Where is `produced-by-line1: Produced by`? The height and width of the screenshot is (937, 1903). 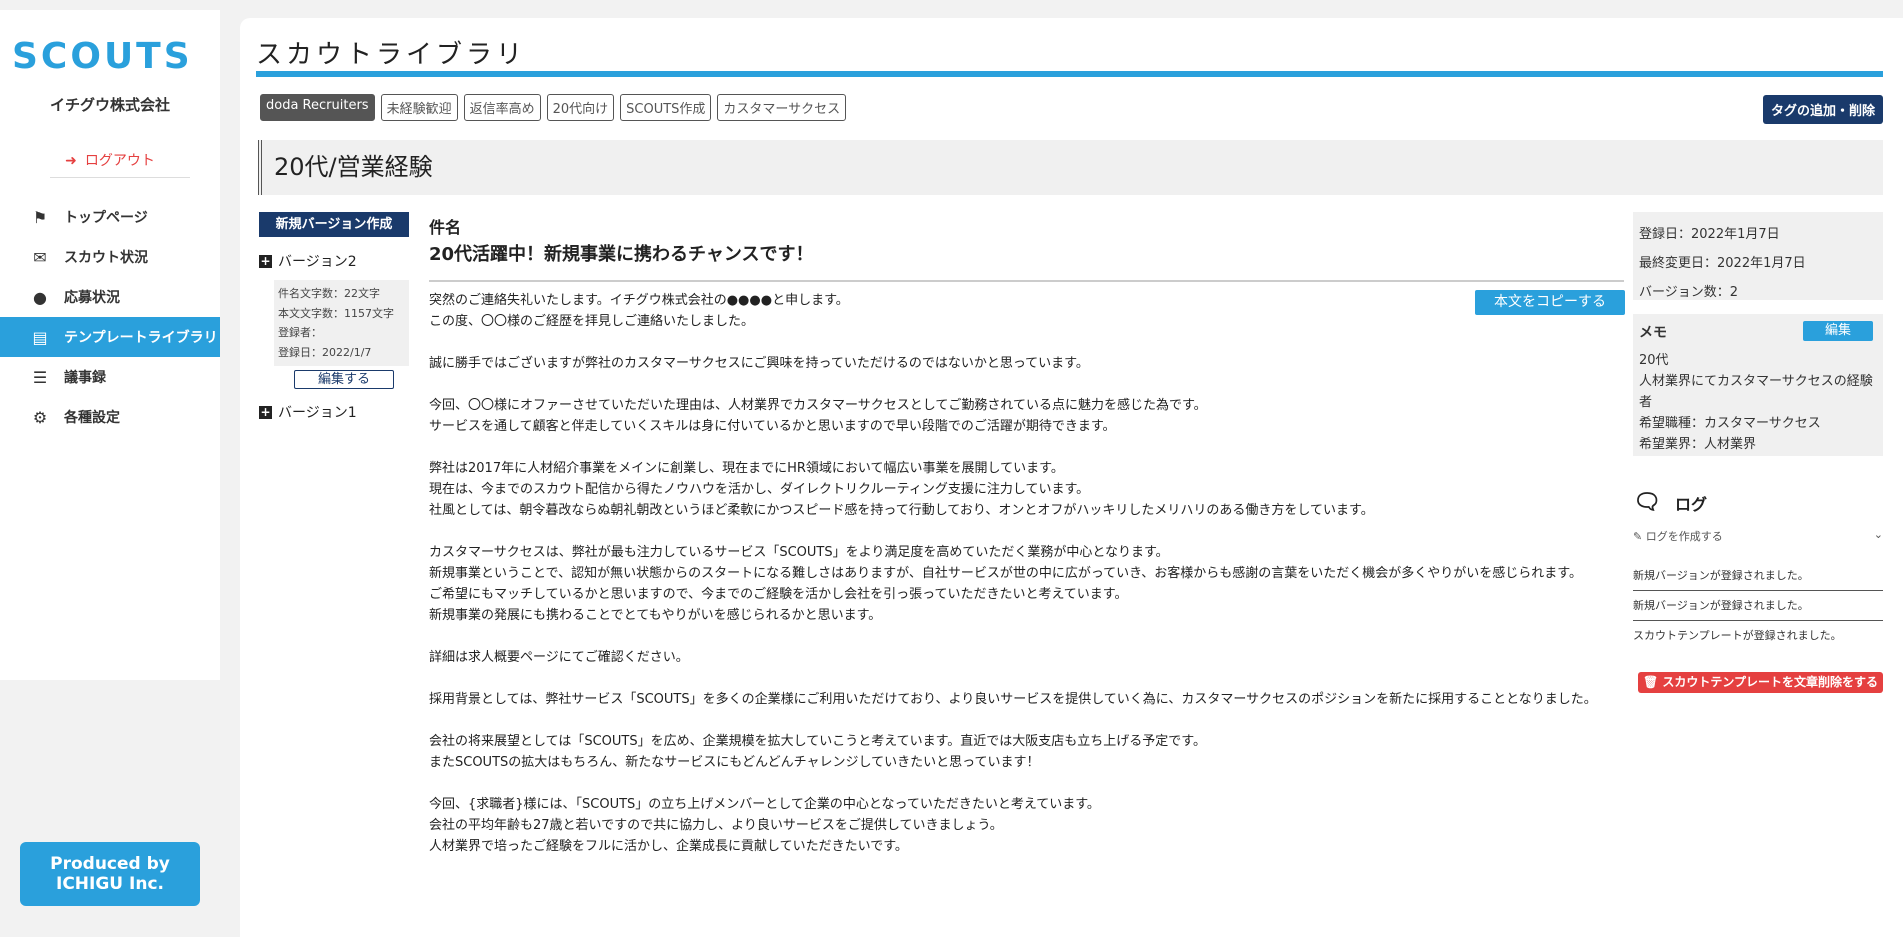 produced-by-line1: Produced by is located at coordinates (110, 864).